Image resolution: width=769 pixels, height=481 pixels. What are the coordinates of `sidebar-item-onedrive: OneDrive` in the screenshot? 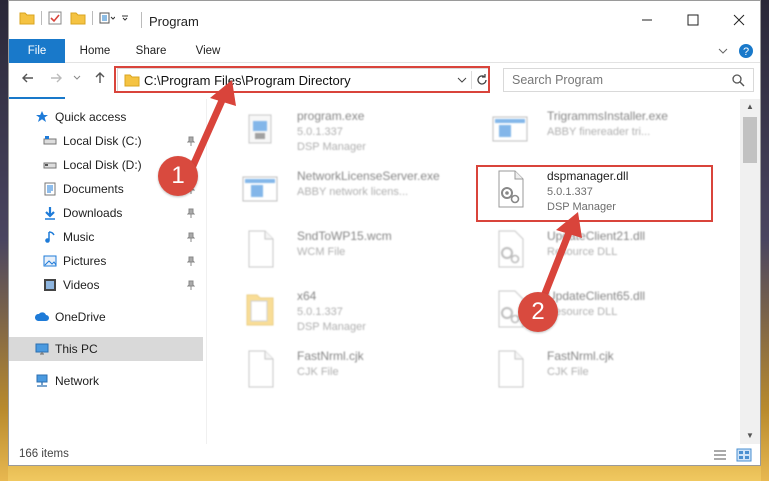 It's located at (106, 317).